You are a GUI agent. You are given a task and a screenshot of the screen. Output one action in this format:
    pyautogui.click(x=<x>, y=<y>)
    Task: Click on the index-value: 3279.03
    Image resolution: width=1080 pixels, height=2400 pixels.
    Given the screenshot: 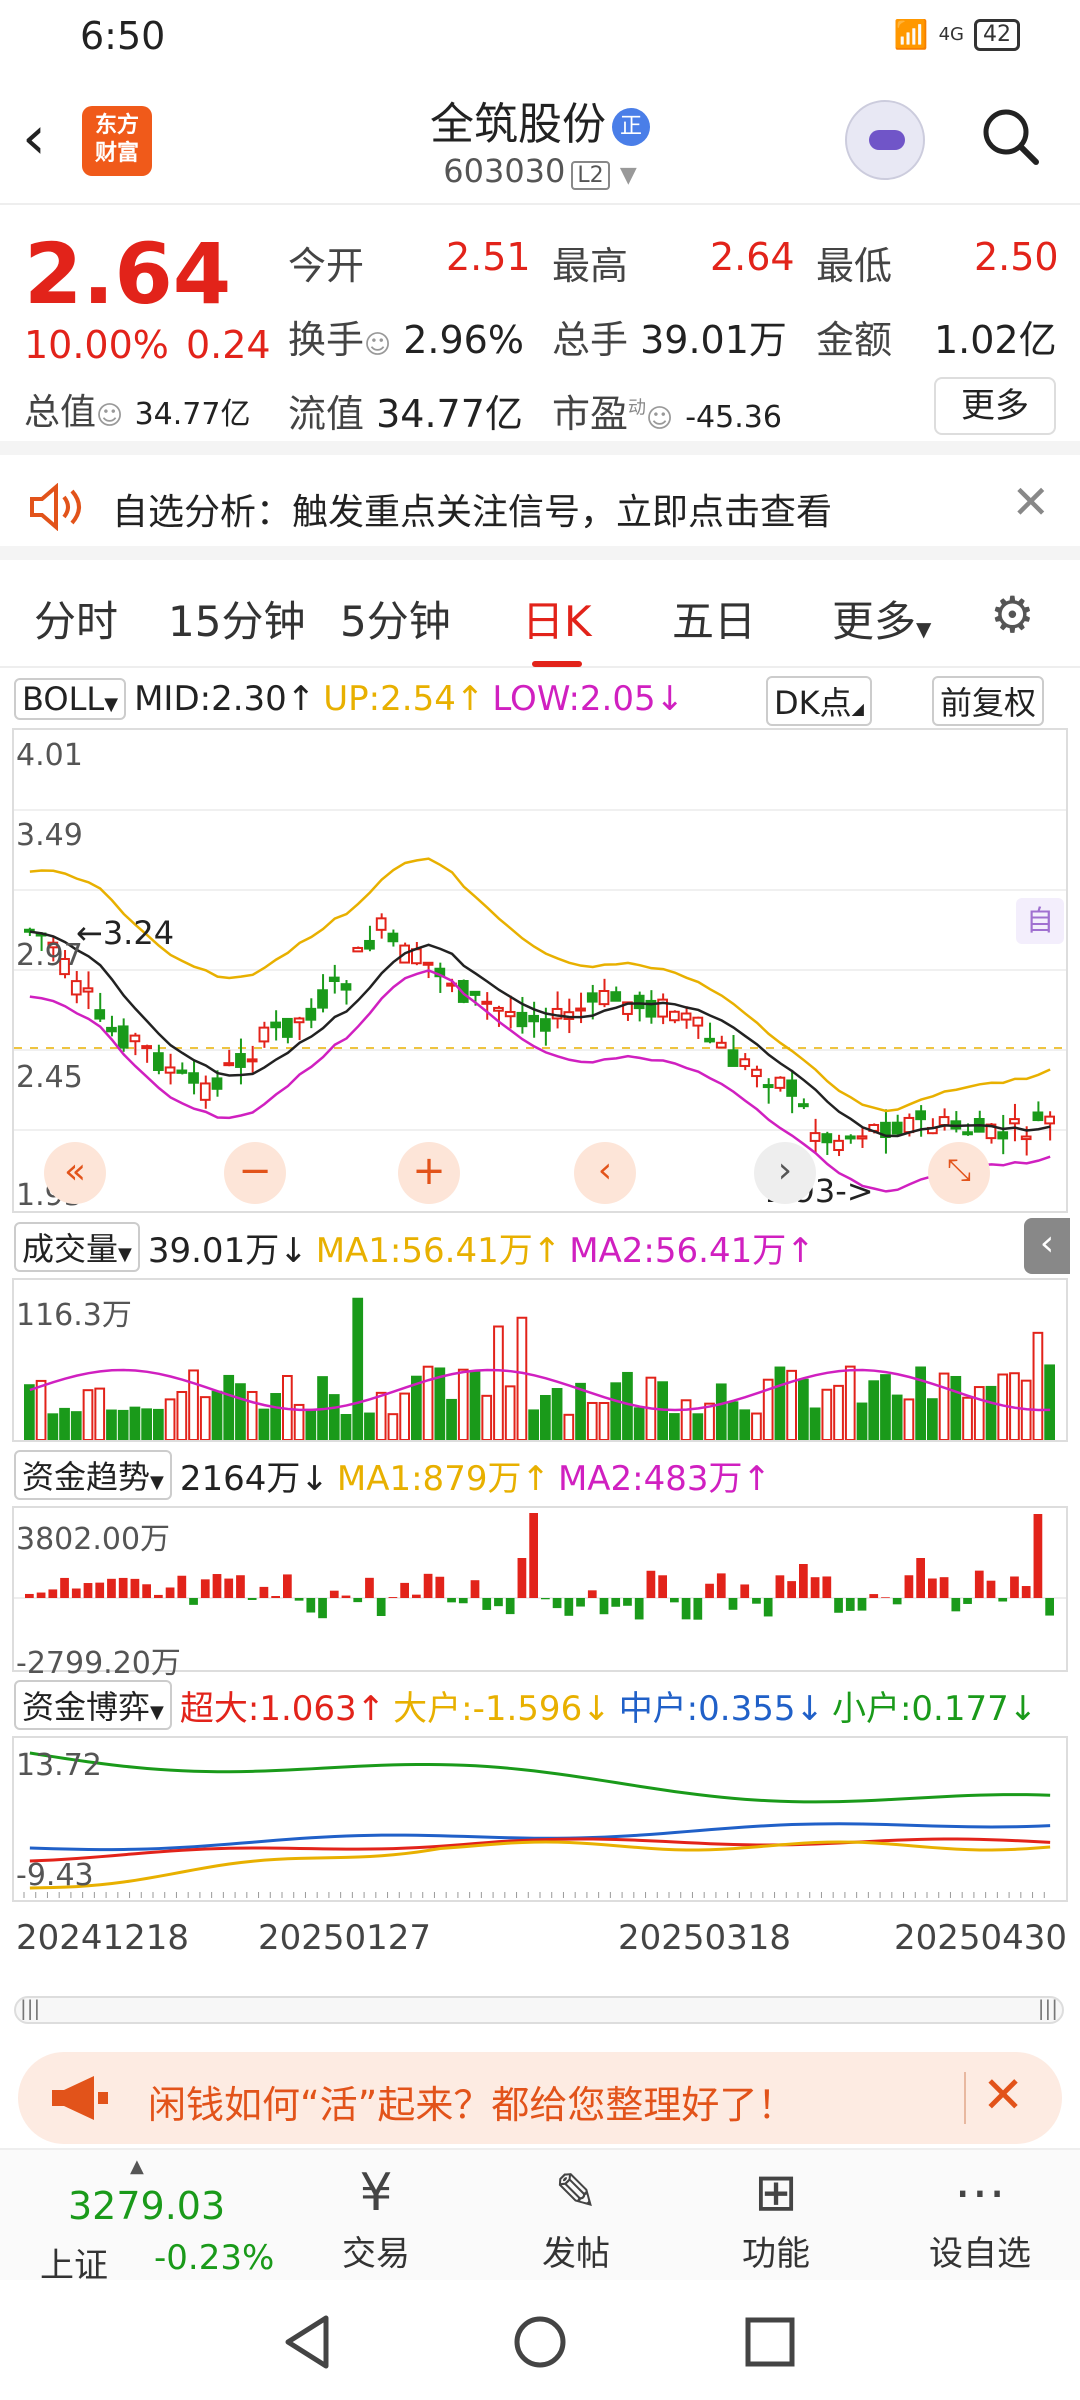 What is the action you would take?
    pyautogui.click(x=147, y=2206)
    